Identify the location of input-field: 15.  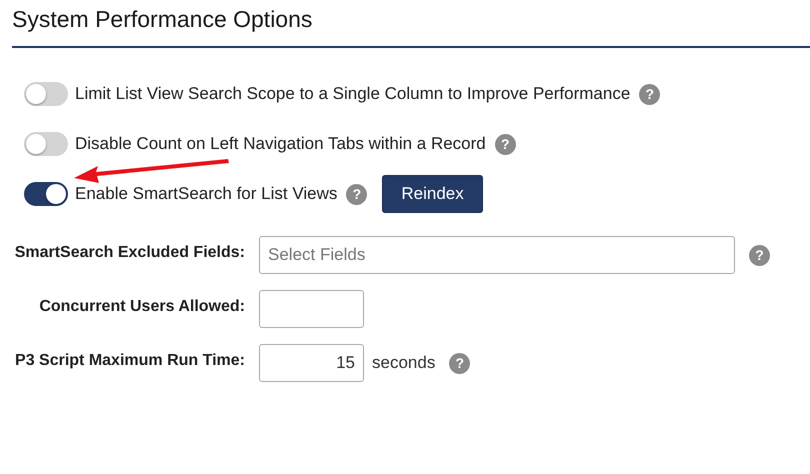
(311, 363).